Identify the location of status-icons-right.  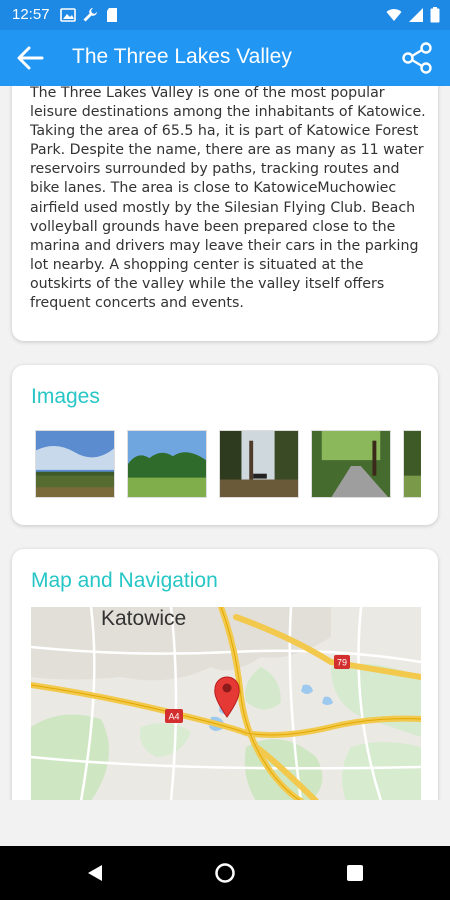
(413, 15).